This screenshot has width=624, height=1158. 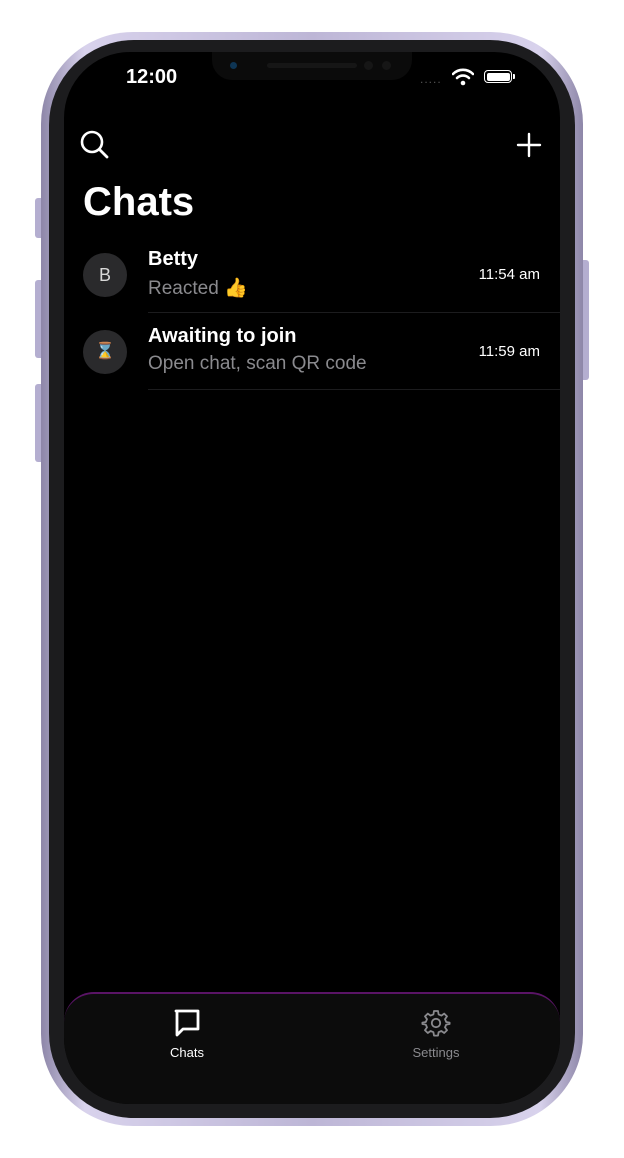 I want to click on chat-bubble-icon, so click(x=187, y=1023).